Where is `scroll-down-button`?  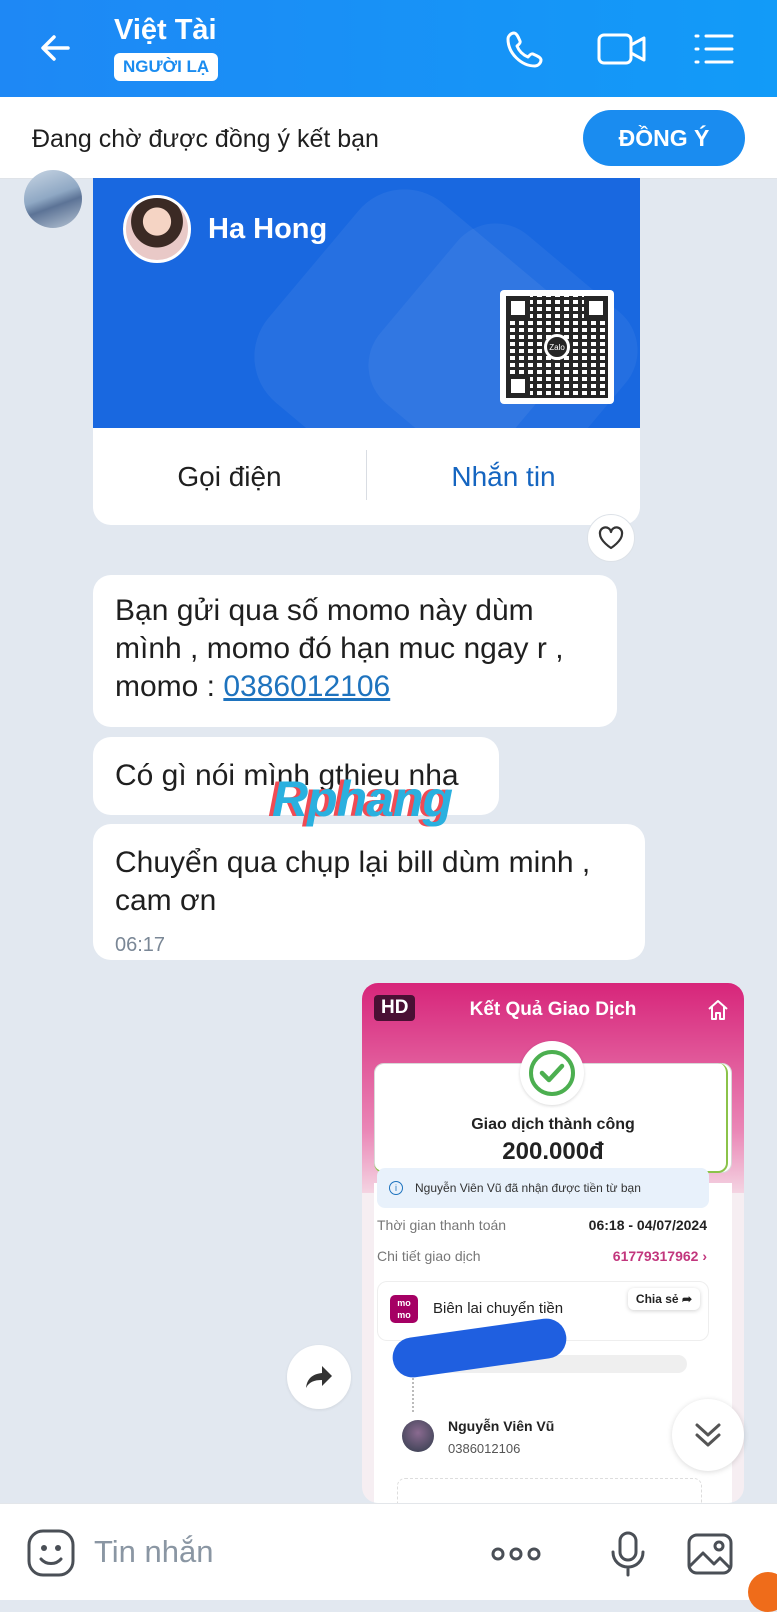
scroll-down-button is located at coordinates (708, 1435).